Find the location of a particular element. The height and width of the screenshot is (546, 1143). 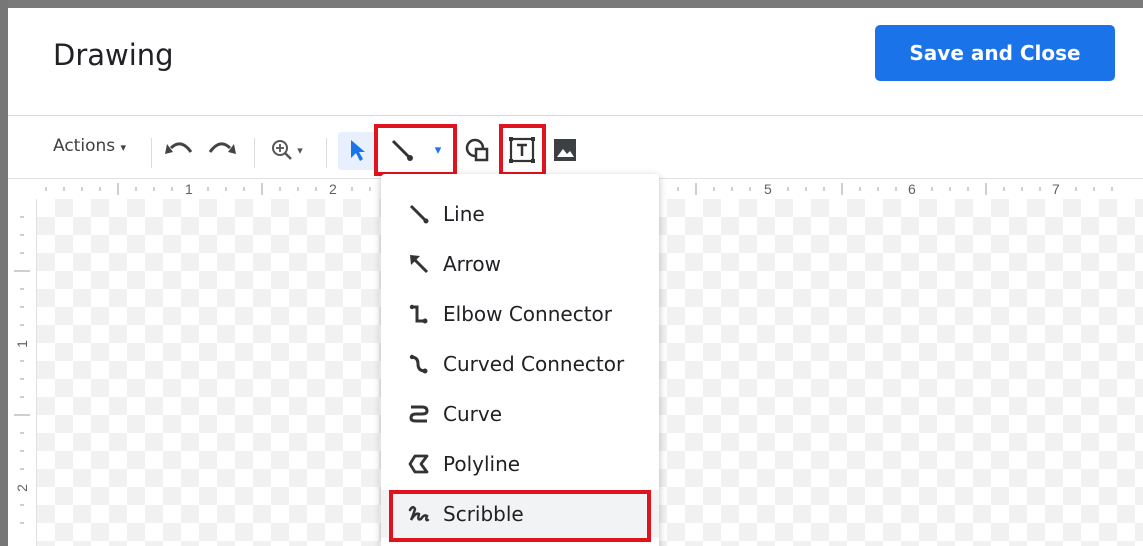

actions-menu-button: Actions ▾ is located at coordinates (89, 146).